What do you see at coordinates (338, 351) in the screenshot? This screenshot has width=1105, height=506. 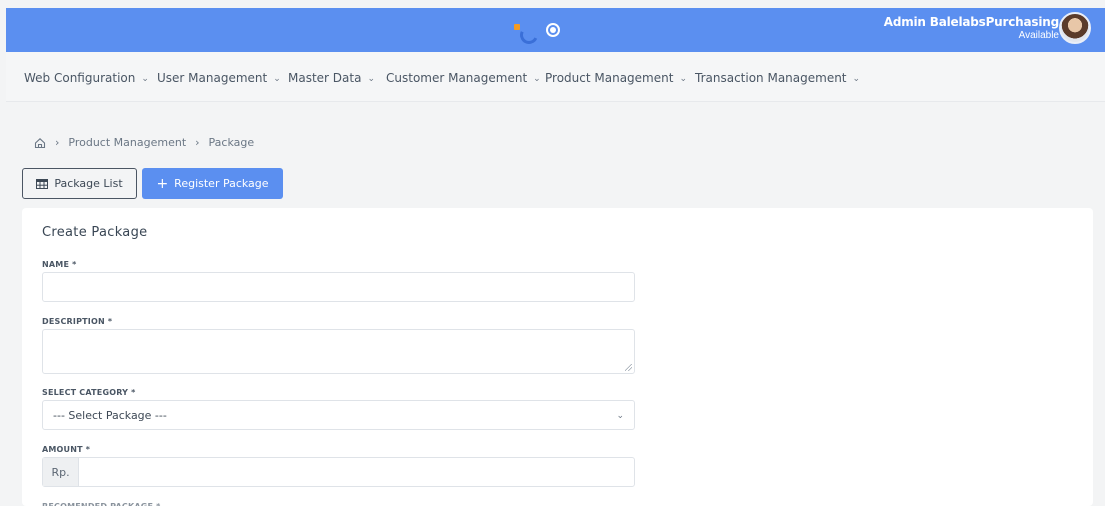 I see `description-textarea` at bounding box center [338, 351].